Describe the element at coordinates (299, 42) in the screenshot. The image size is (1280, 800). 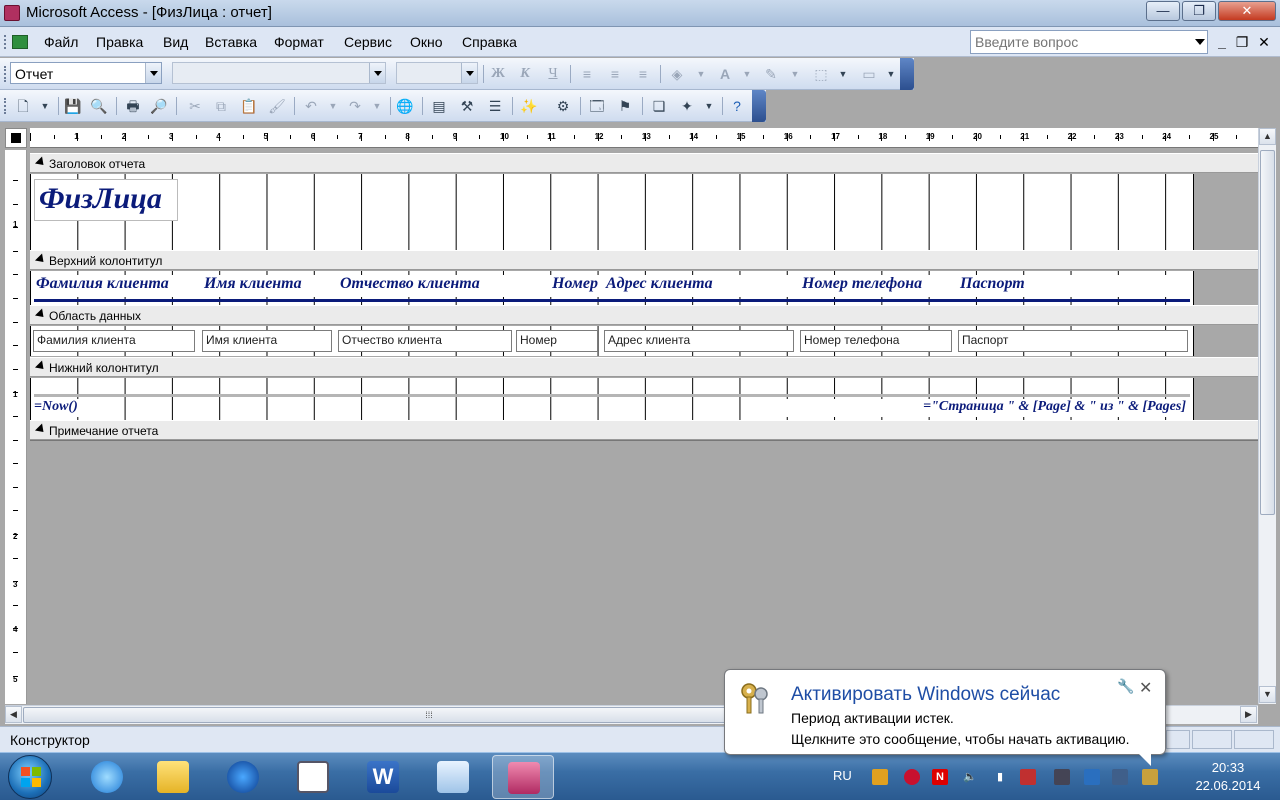
I see `menu-format: Формат` at that location.